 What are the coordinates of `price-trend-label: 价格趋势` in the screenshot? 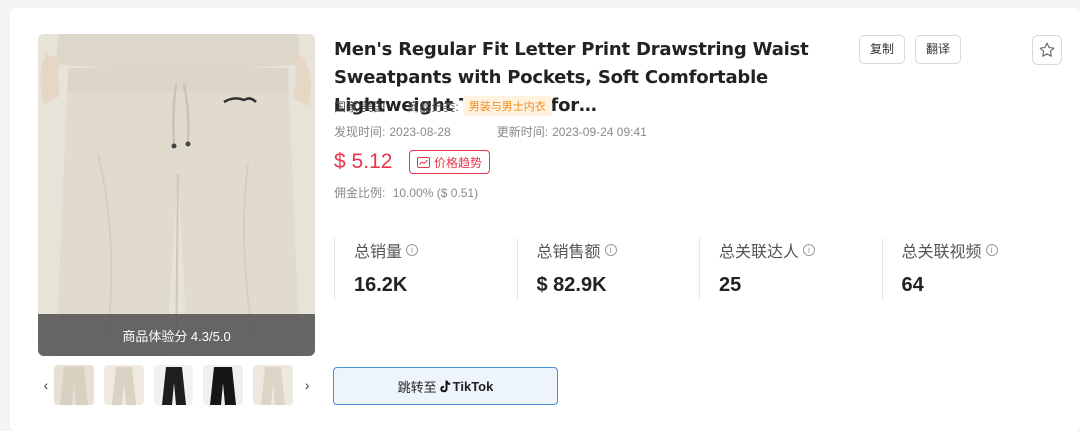 It's located at (458, 162).